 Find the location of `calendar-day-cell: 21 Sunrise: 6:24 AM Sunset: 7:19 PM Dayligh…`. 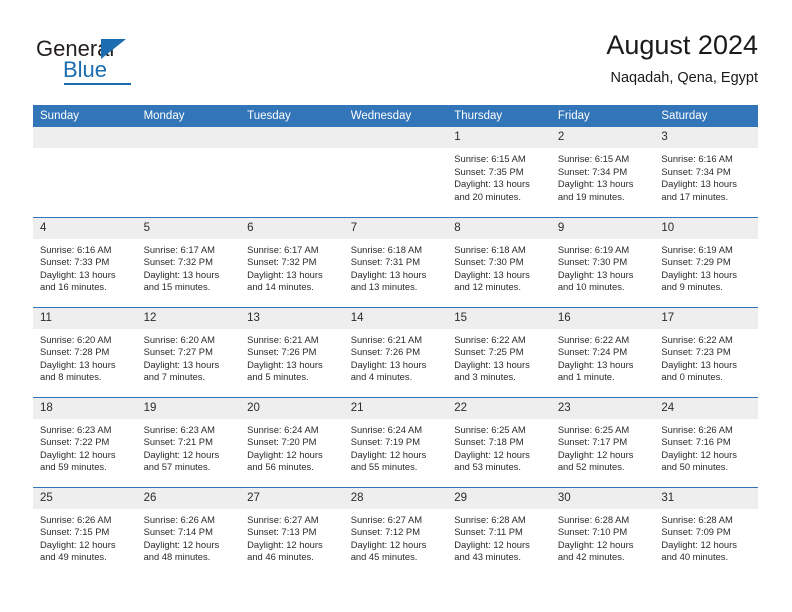

calendar-day-cell: 21 Sunrise: 6:24 AM Sunset: 7:19 PM Dayligh… is located at coordinates (395, 441).